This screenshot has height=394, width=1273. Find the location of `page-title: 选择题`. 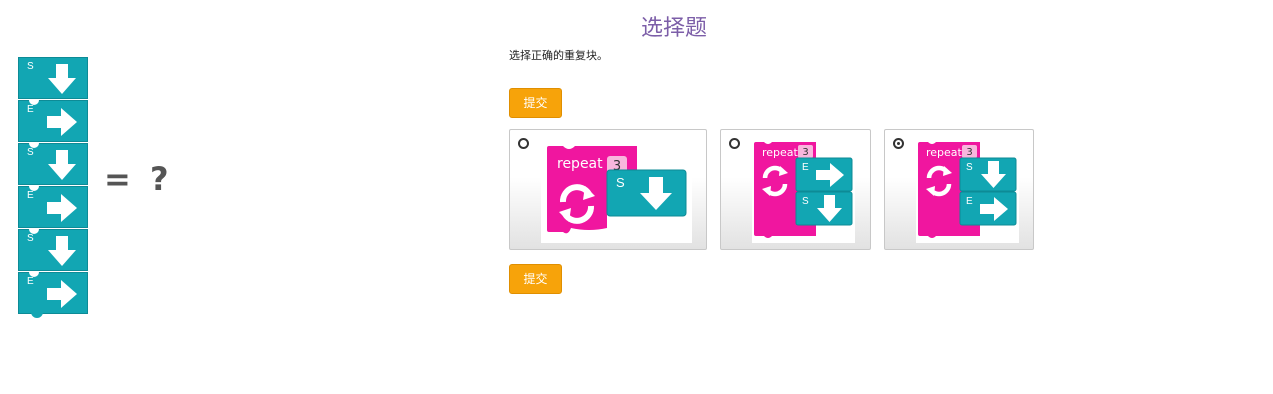

page-title: 选择题 is located at coordinates (673, 28).